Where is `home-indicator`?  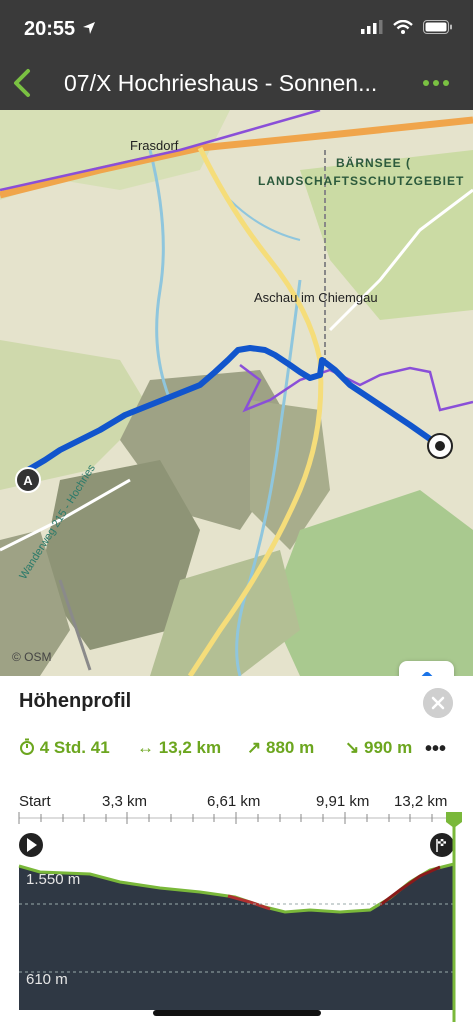 home-indicator is located at coordinates (237, 1013).